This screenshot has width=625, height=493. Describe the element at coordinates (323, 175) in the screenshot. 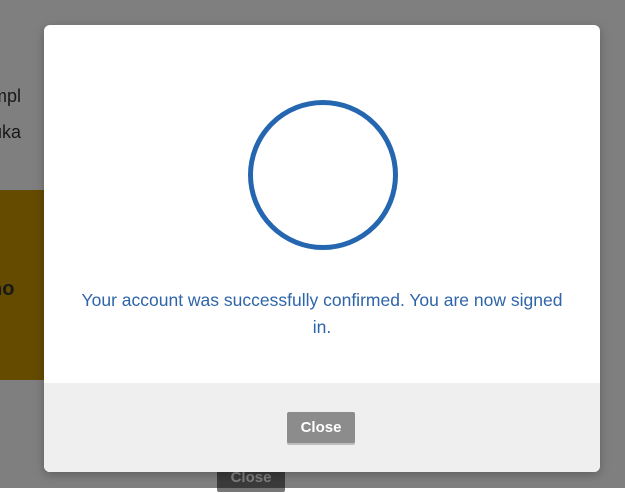

I see `circle-outline-icon` at that location.